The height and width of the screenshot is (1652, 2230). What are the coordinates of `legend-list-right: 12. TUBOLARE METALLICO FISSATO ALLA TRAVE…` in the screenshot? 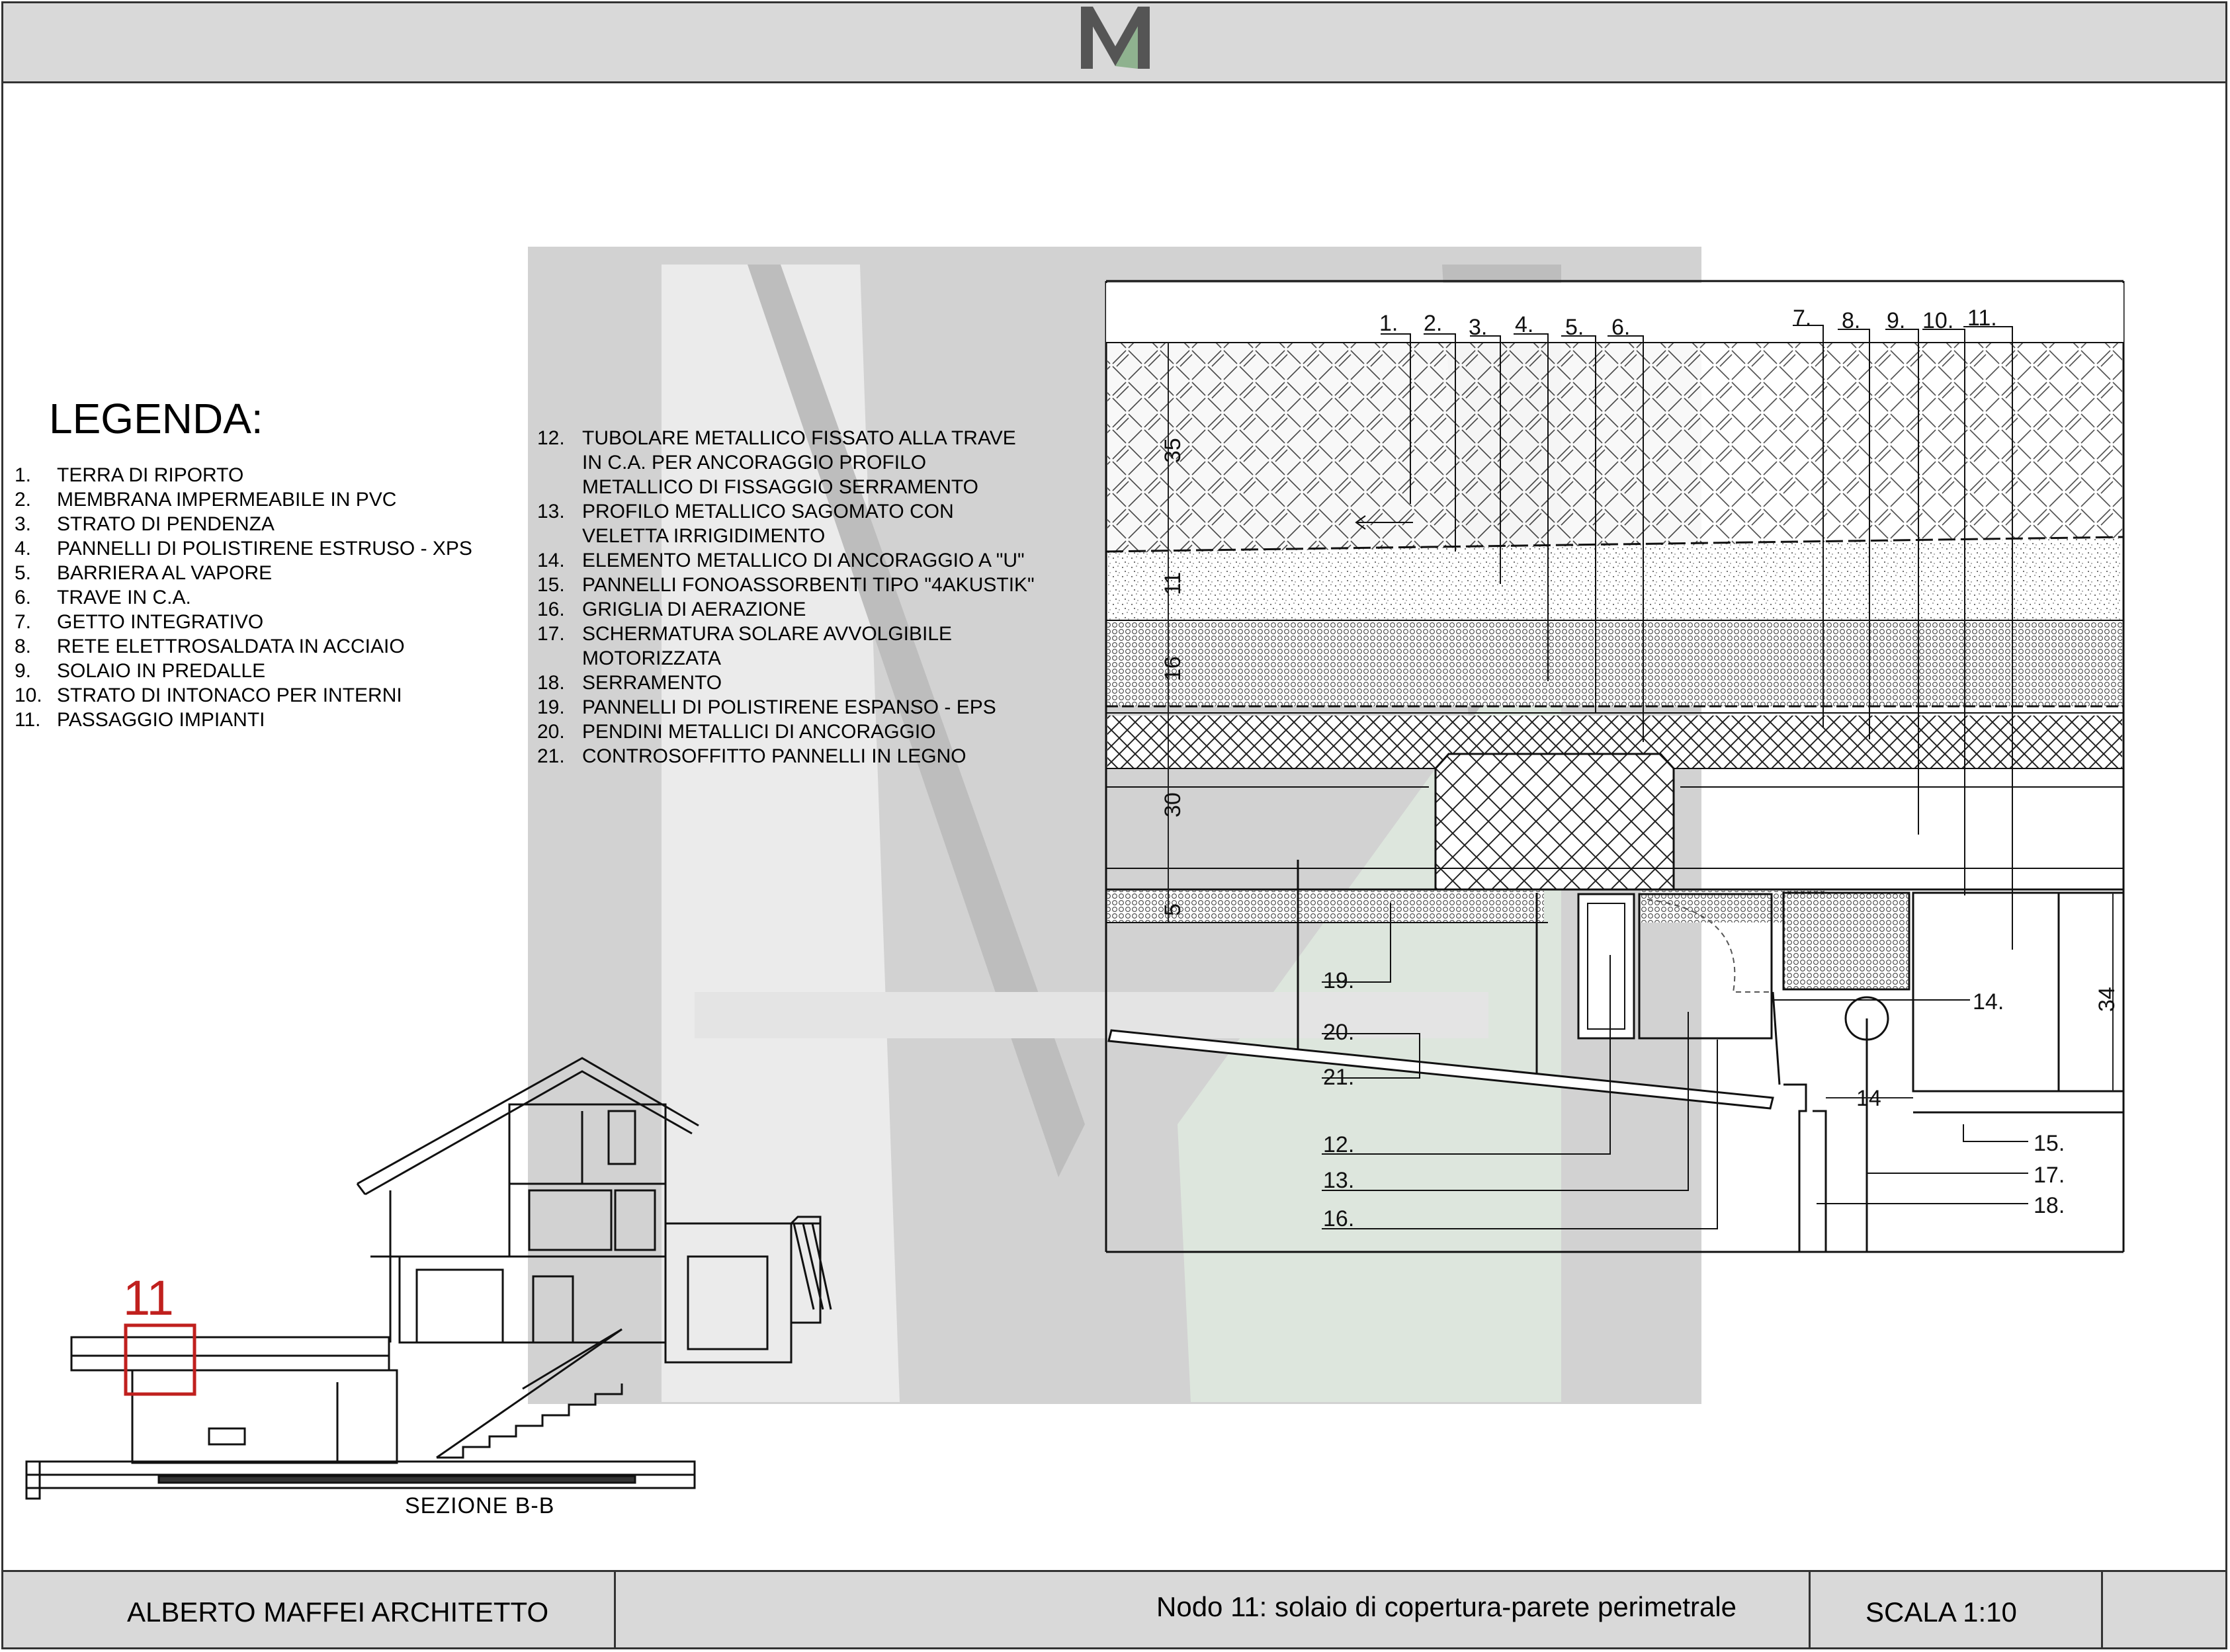 It's located at (801, 597).